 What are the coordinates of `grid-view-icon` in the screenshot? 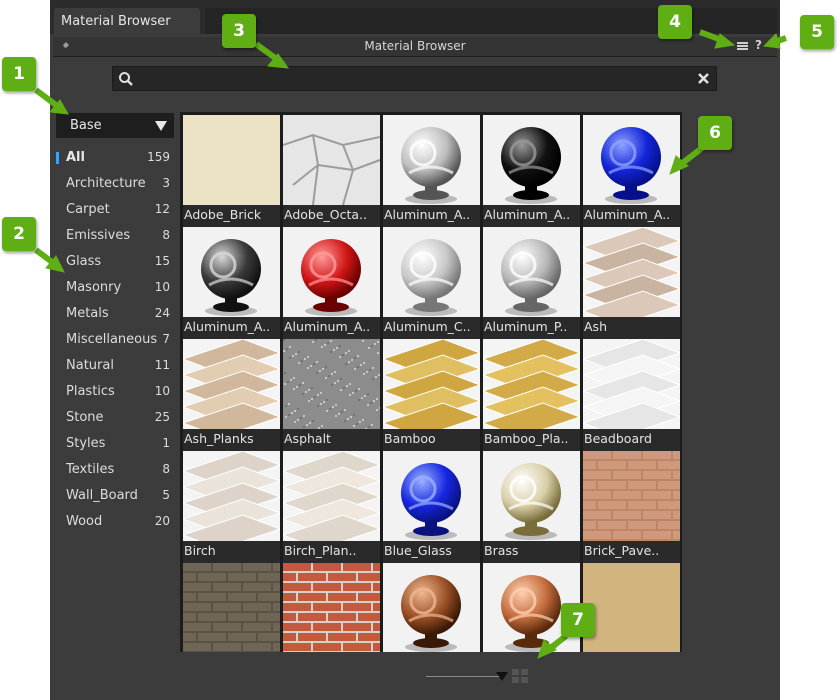 It's located at (520, 676).